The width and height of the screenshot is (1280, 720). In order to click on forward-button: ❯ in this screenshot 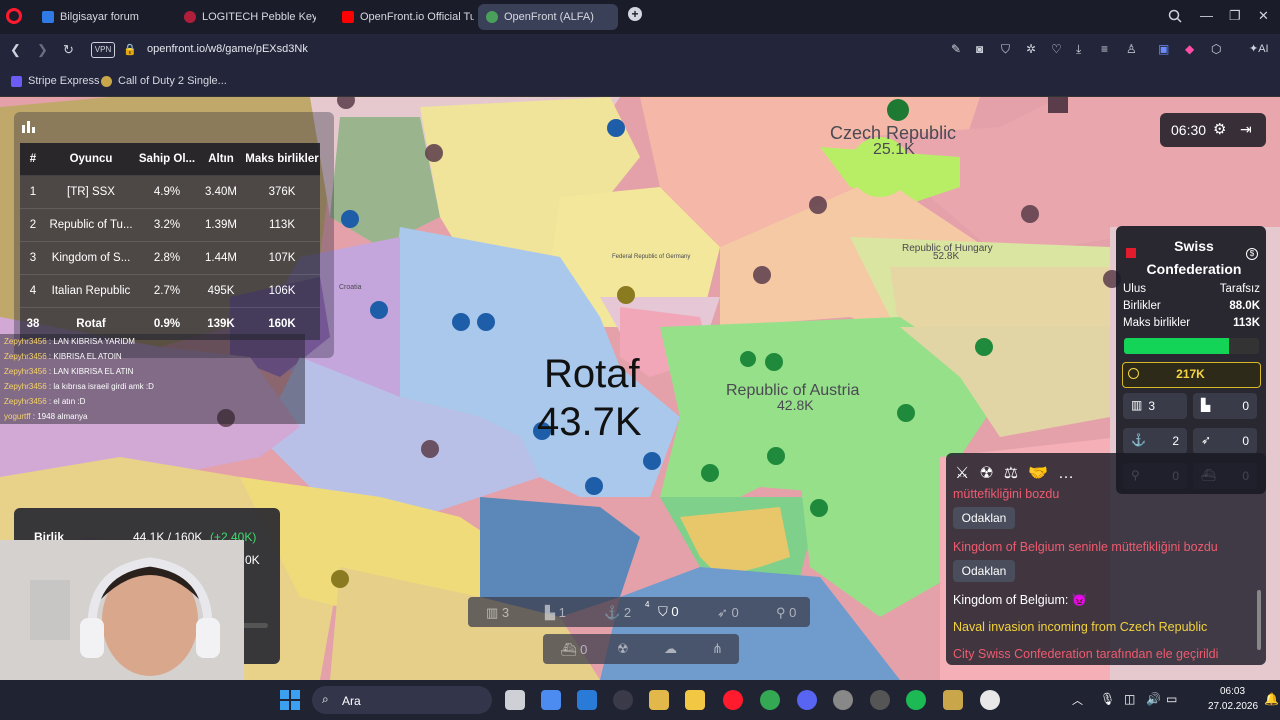, I will do `click(42, 50)`.